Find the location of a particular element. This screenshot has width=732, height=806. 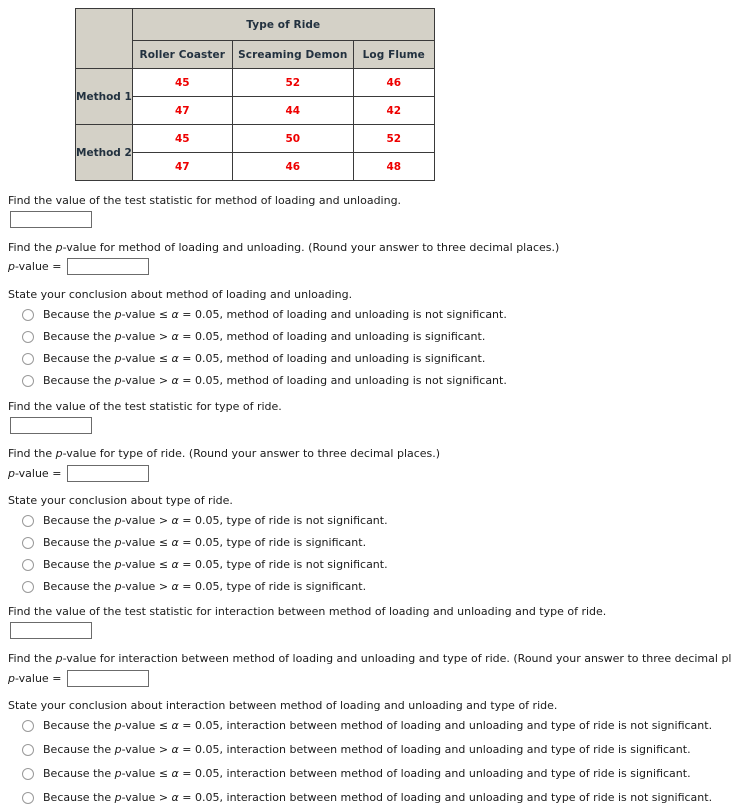

pvalue-label-ride-text: -value = is located at coordinates (38, 473).